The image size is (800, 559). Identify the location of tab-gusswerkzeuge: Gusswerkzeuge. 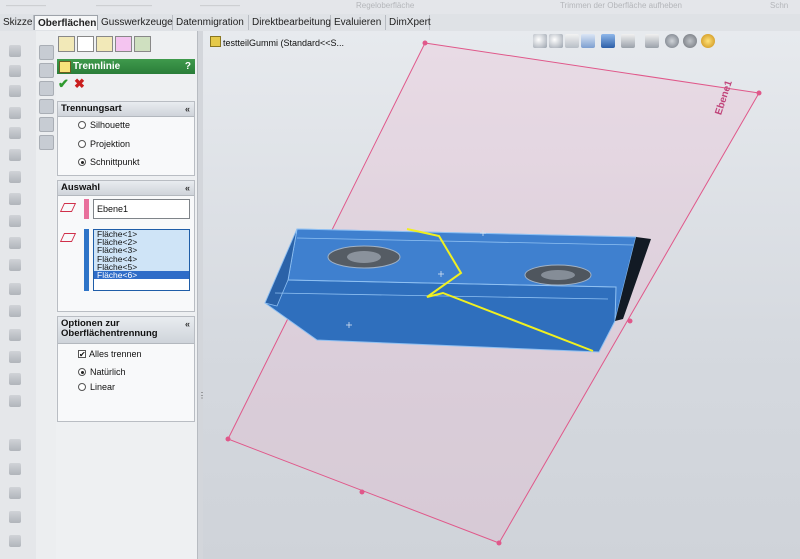
(135, 22).